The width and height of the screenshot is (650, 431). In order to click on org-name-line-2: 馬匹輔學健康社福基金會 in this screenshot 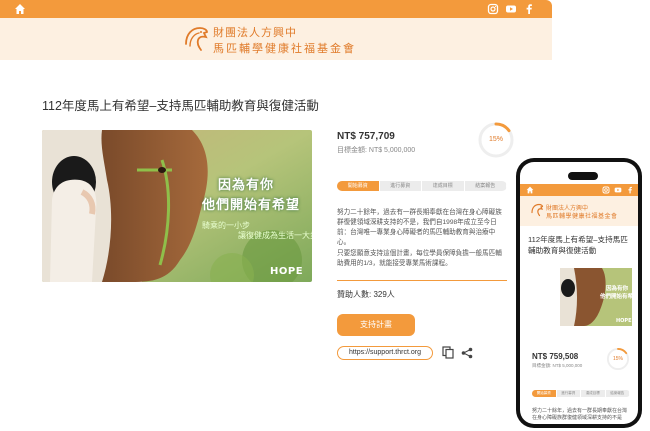, I will do `click(284, 49)`.